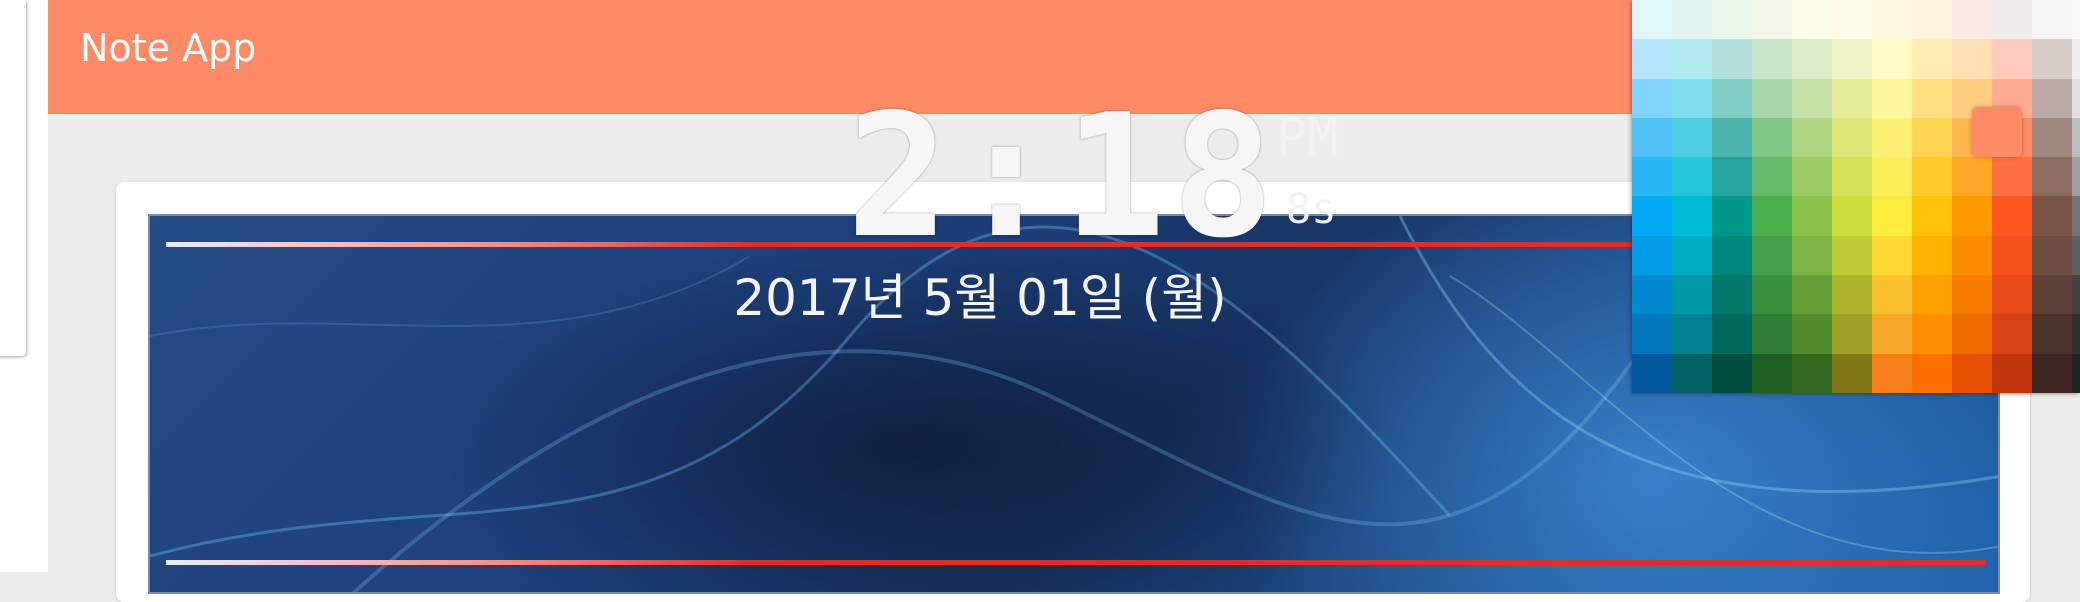 The image size is (2080, 602). What do you see at coordinates (1997, 132) in the screenshot?
I see `selected-color-swatch` at bounding box center [1997, 132].